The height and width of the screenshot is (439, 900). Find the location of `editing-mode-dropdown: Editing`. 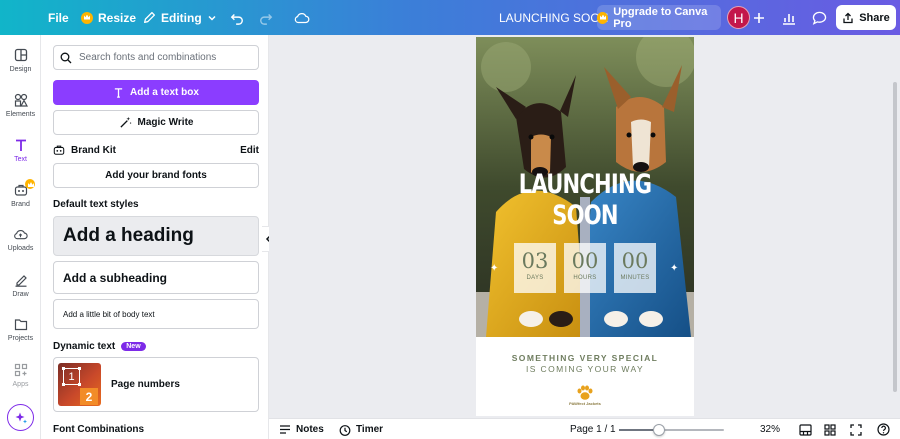

editing-mode-dropdown: Editing is located at coordinates (180, 17).